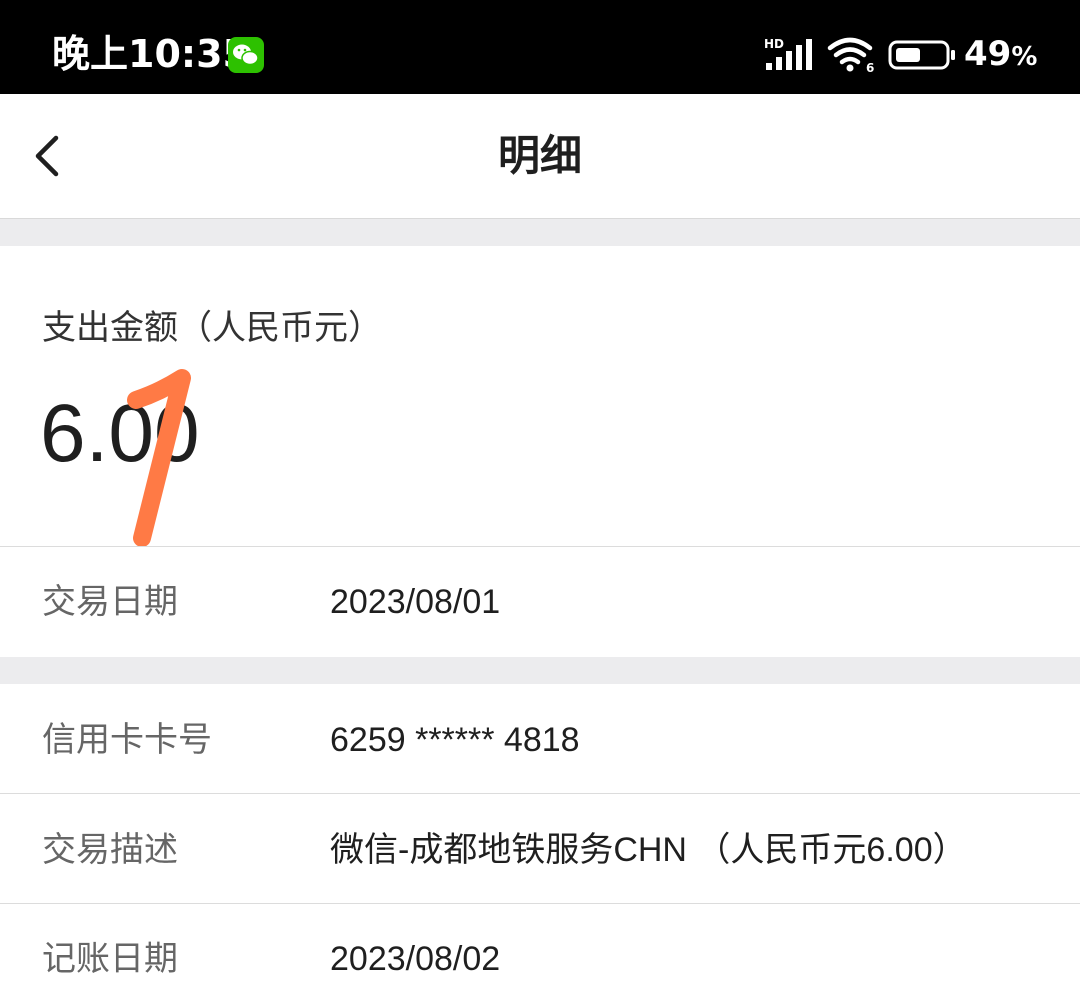 The height and width of the screenshot is (990, 1080). Describe the element at coordinates (110, 602) in the screenshot. I see `transaction-date-label: 交易日期` at that location.